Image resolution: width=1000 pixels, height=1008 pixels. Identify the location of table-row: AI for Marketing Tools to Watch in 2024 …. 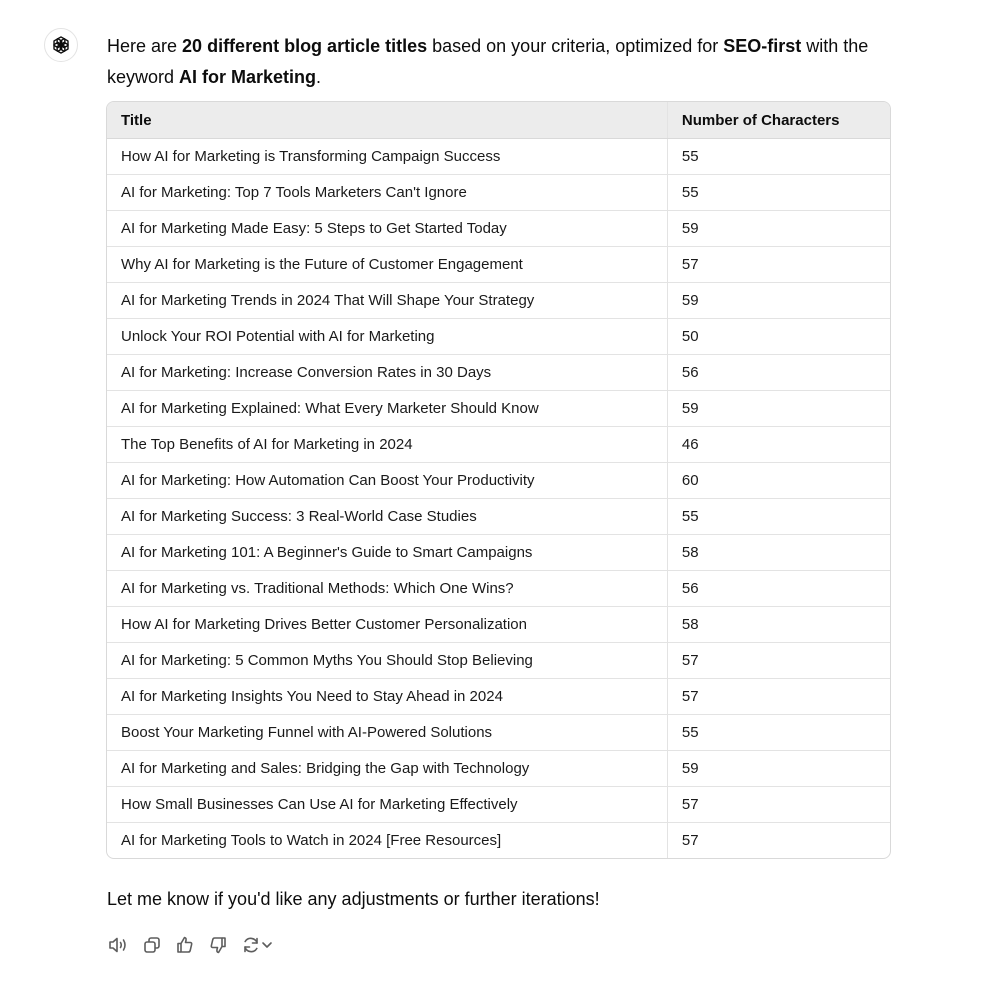
(498, 840).